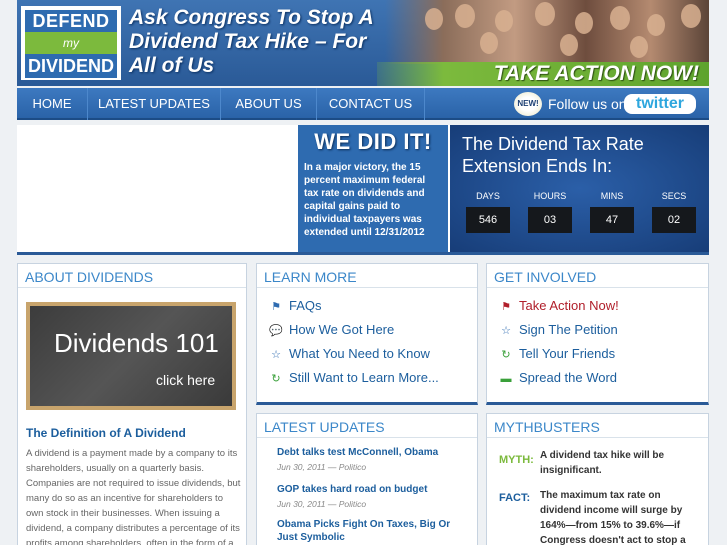  What do you see at coordinates (359, 353) in the screenshot?
I see `learn-link-label: What You Need to Know` at bounding box center [359, 353].